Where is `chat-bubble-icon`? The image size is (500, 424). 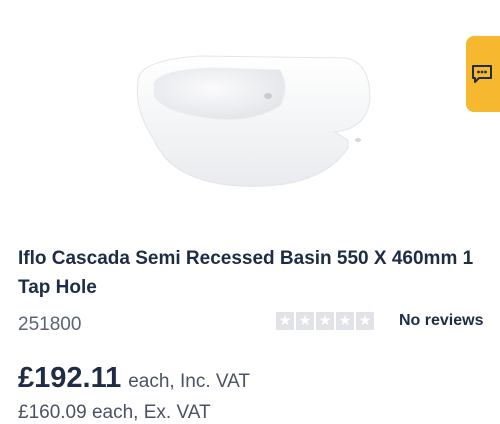
chat-bubble-icon is located at coordinates (482, 74).